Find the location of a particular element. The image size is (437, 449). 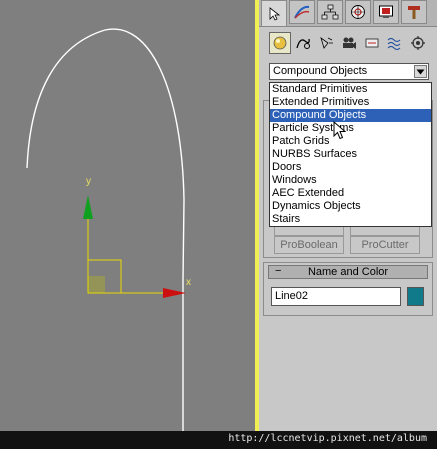

hammer-icon is located at coordinates (414, 12).